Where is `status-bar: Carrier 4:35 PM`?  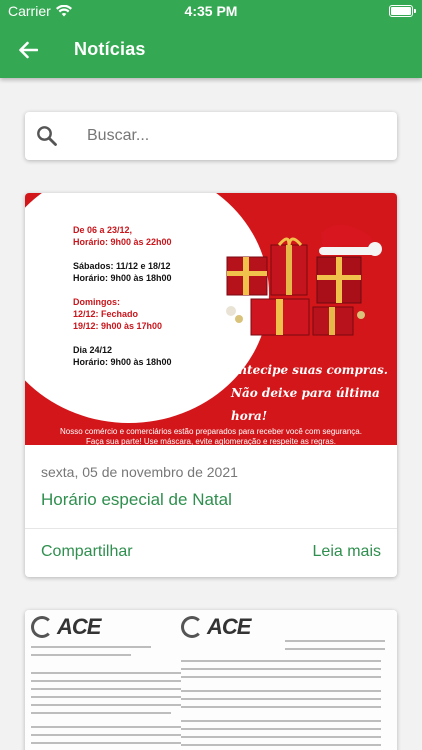 status-bar: Carrier 4:35 PM is located at coordinates (211, 12).